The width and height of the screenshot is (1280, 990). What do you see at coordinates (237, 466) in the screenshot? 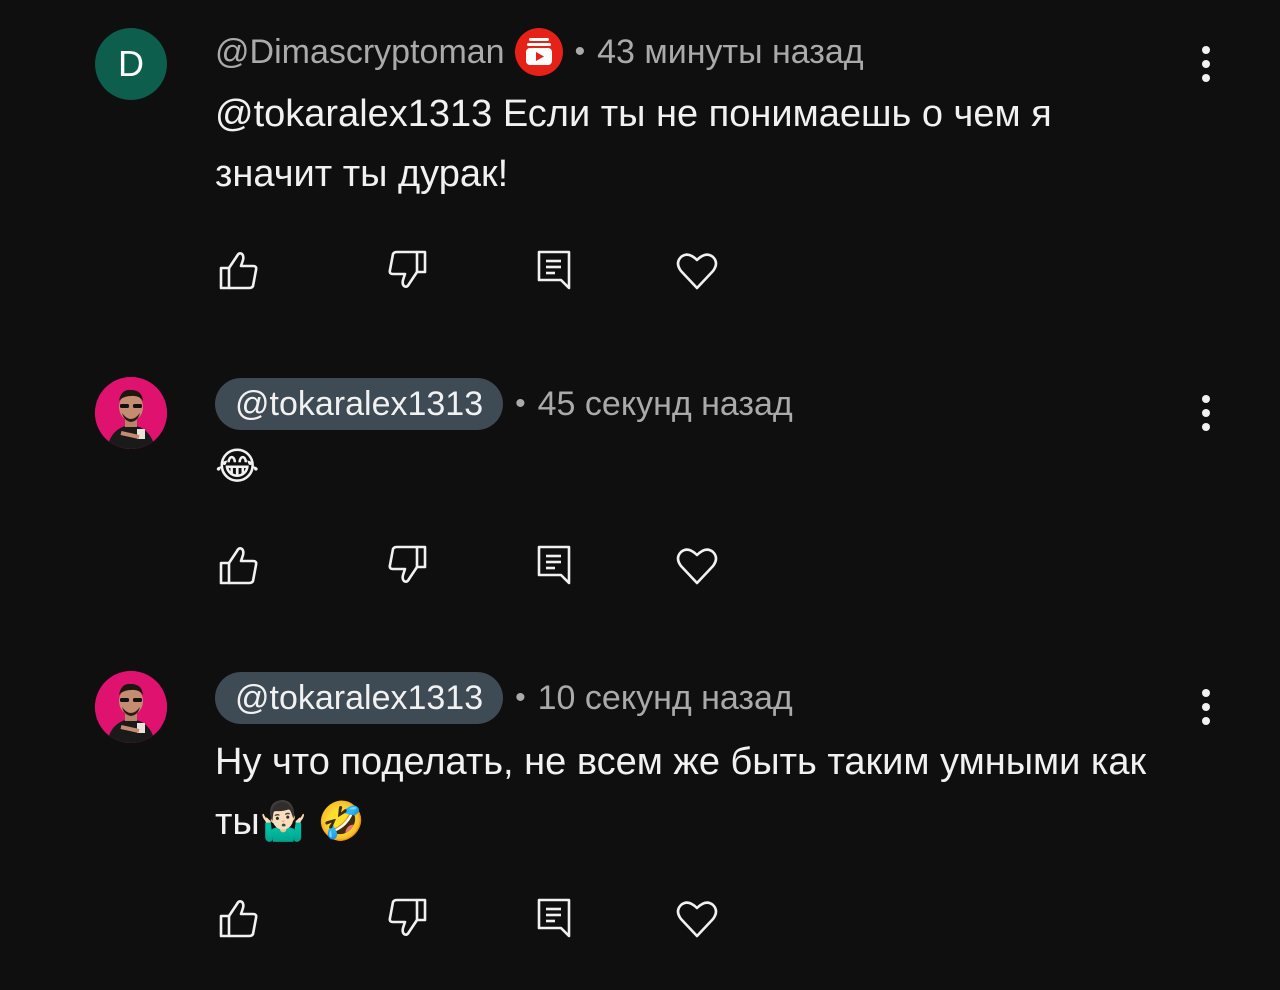
I see `comment-text: 😂` at bounding box center [237, 466].